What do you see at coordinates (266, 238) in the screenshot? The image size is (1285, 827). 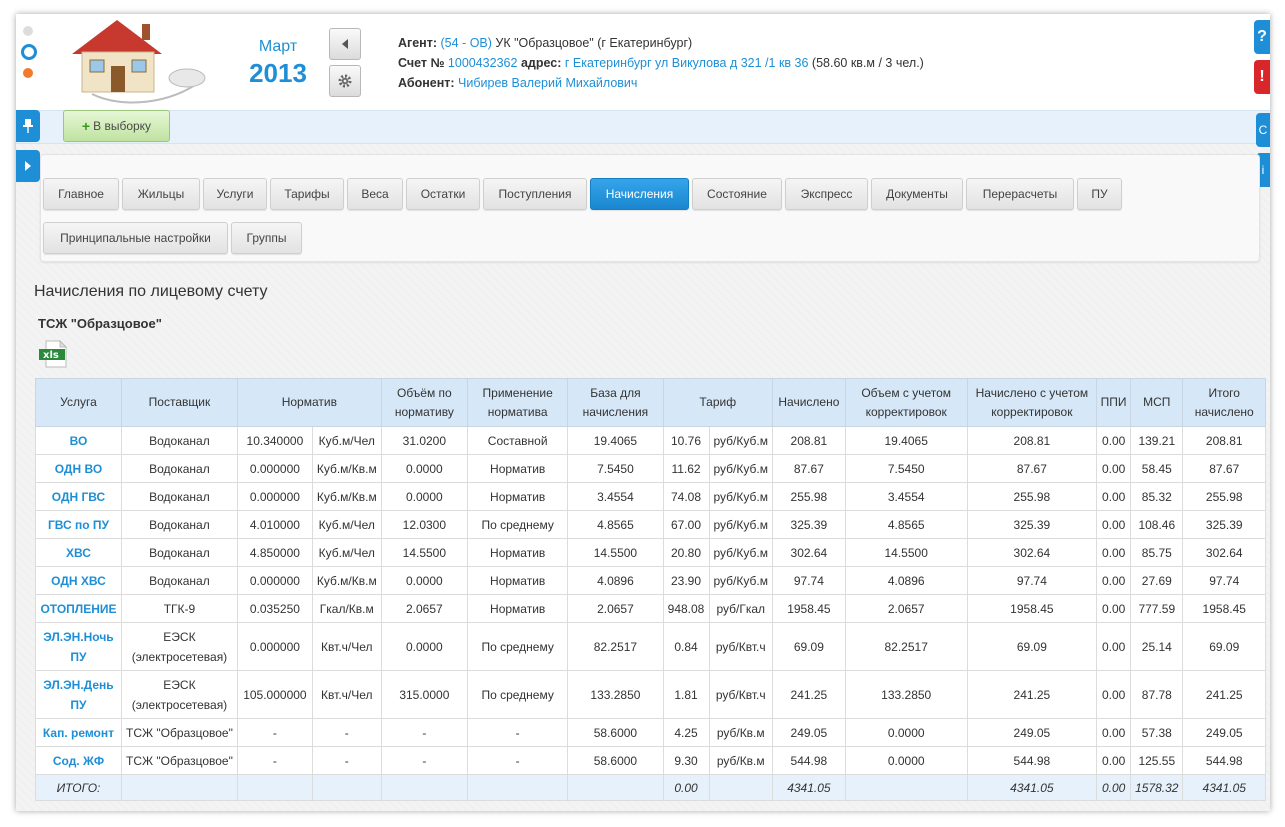 I see `tab-groups: Группы` at bounding box center [266, 238].